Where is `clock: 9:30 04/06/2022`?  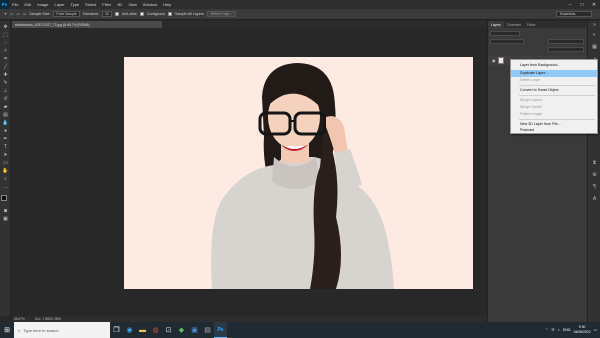
clock: 9:30 04/06/2022 is located at coordinates (582, 330).